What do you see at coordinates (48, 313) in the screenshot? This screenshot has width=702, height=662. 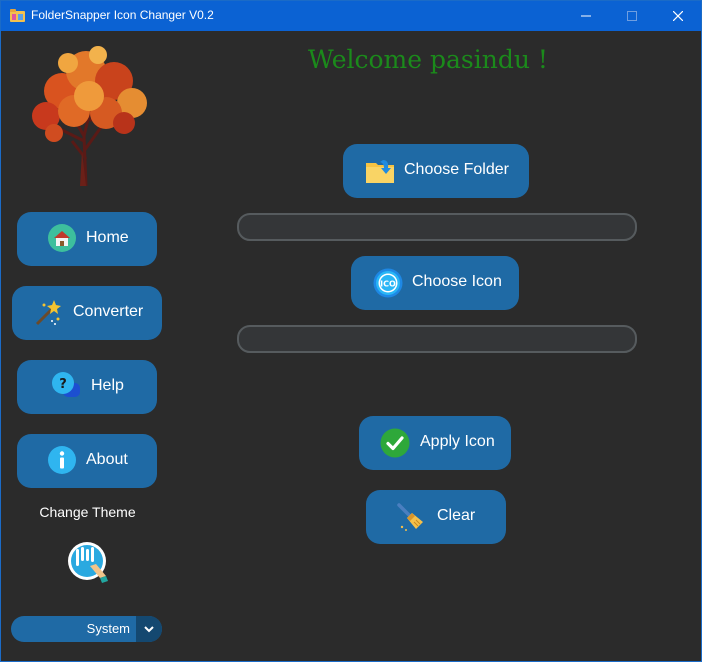 I see `magic-wand-icon` at bounding box center [48, 313].